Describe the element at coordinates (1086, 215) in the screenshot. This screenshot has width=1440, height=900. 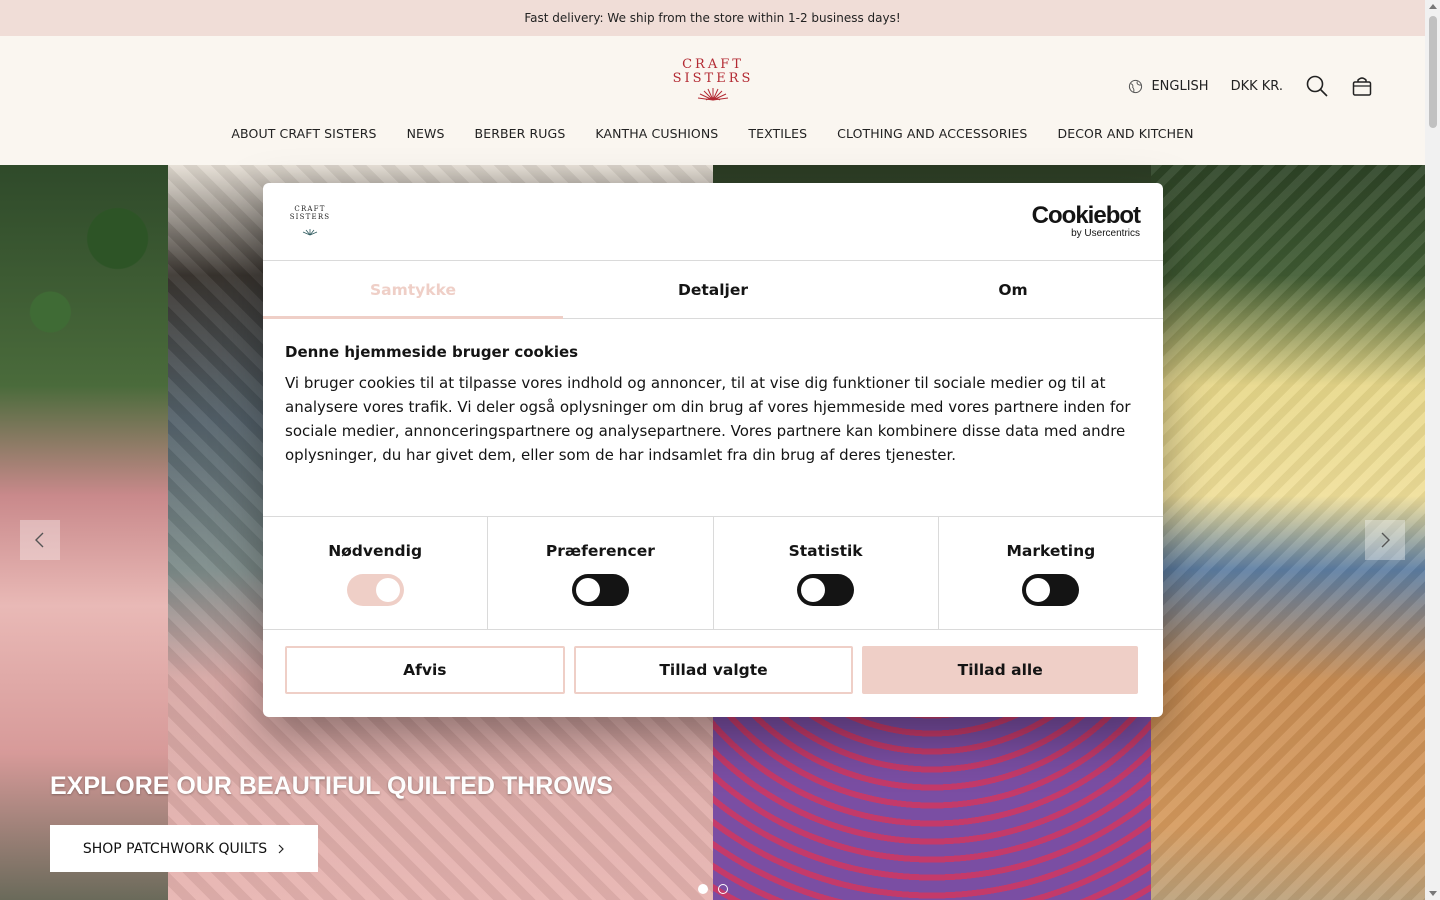
I see `cookiebot-name: Cookiebot` at that location.